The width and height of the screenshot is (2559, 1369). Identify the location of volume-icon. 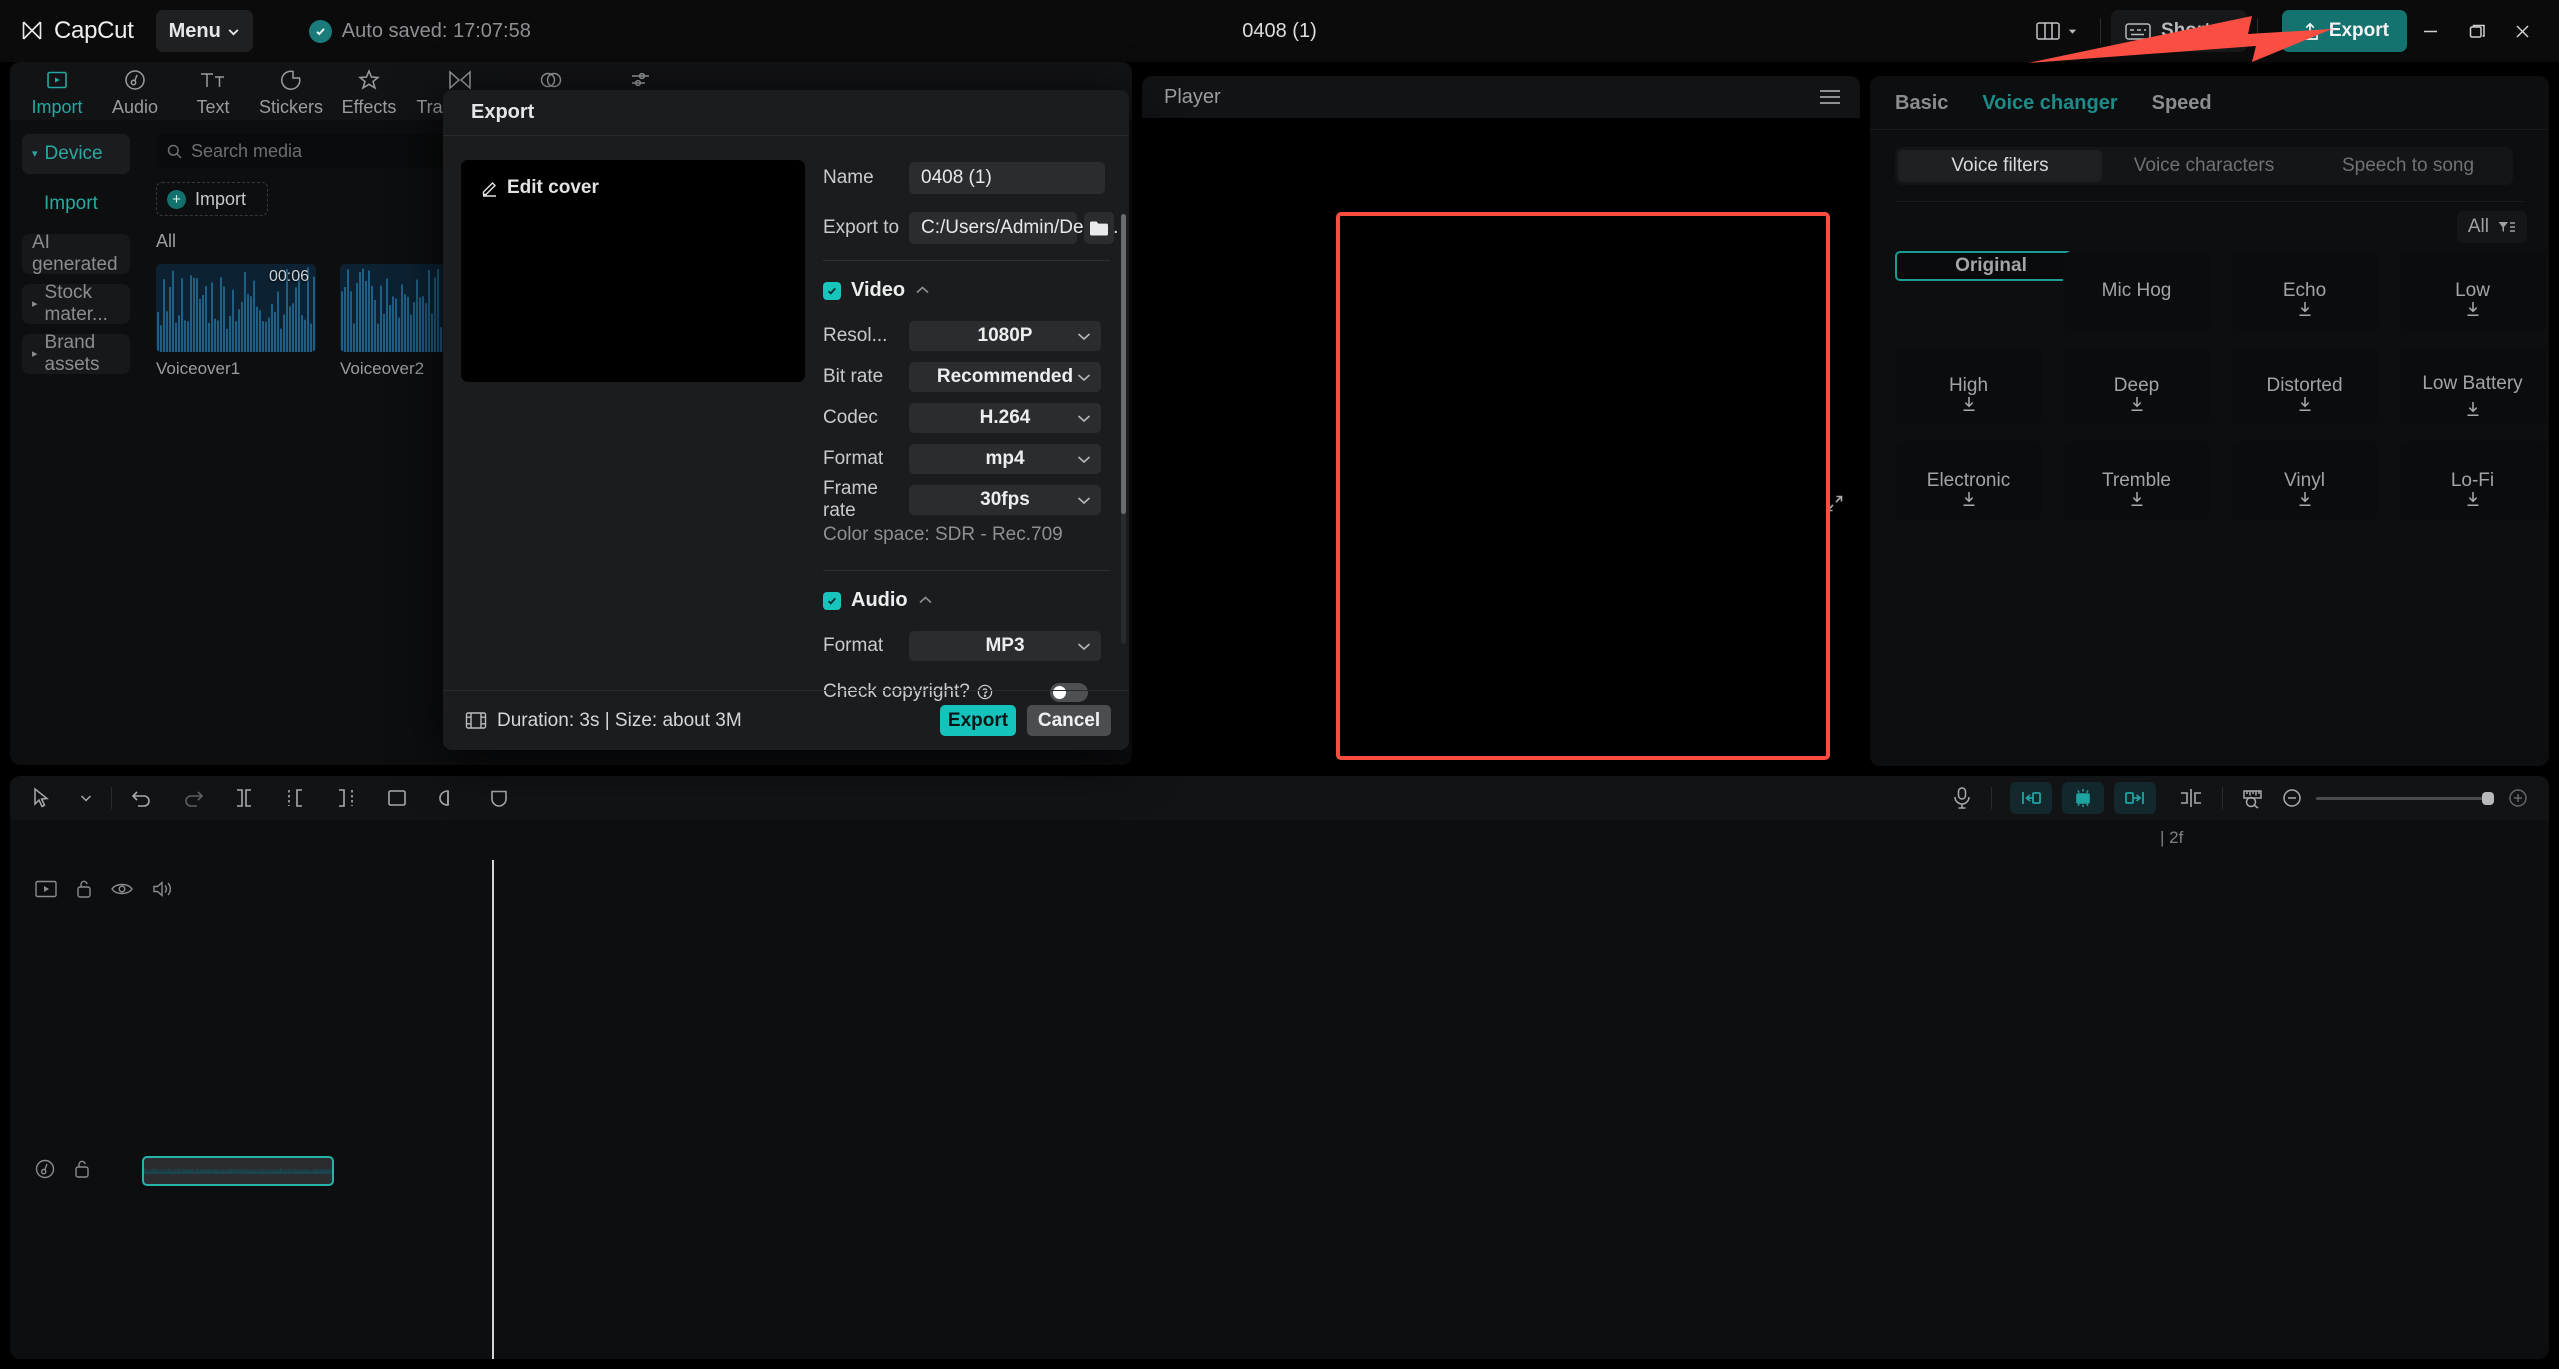
(162, 889).